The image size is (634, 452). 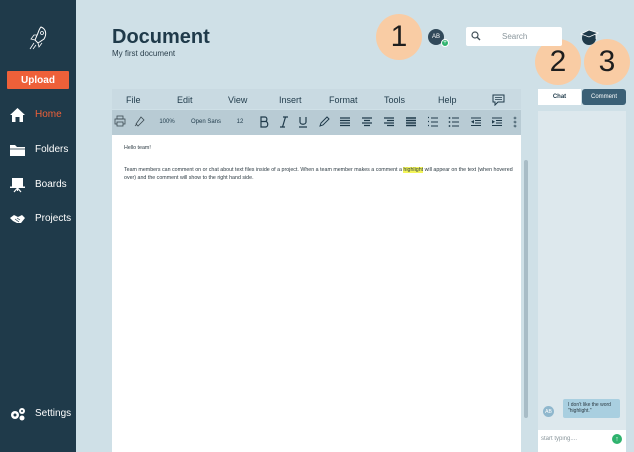 I want to click on upload-button: Upload, so click(x=38, y=80).